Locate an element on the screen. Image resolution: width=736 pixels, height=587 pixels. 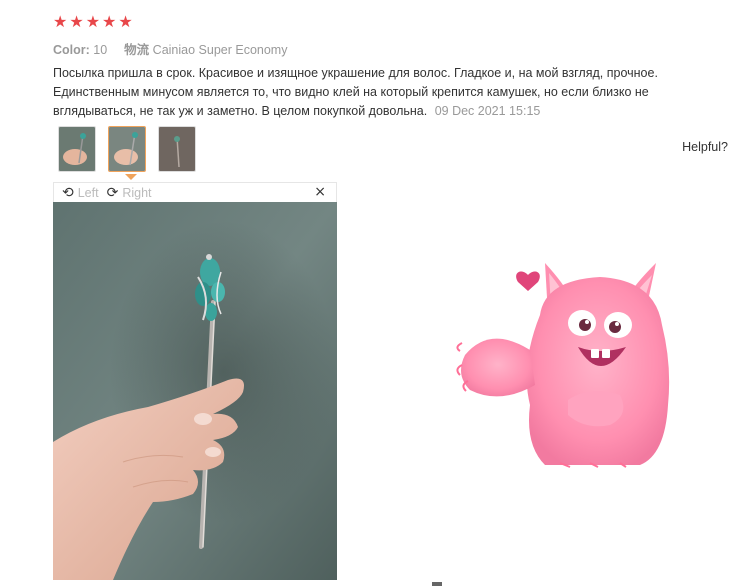
monster-sticker is located at coordinates (562, 362).